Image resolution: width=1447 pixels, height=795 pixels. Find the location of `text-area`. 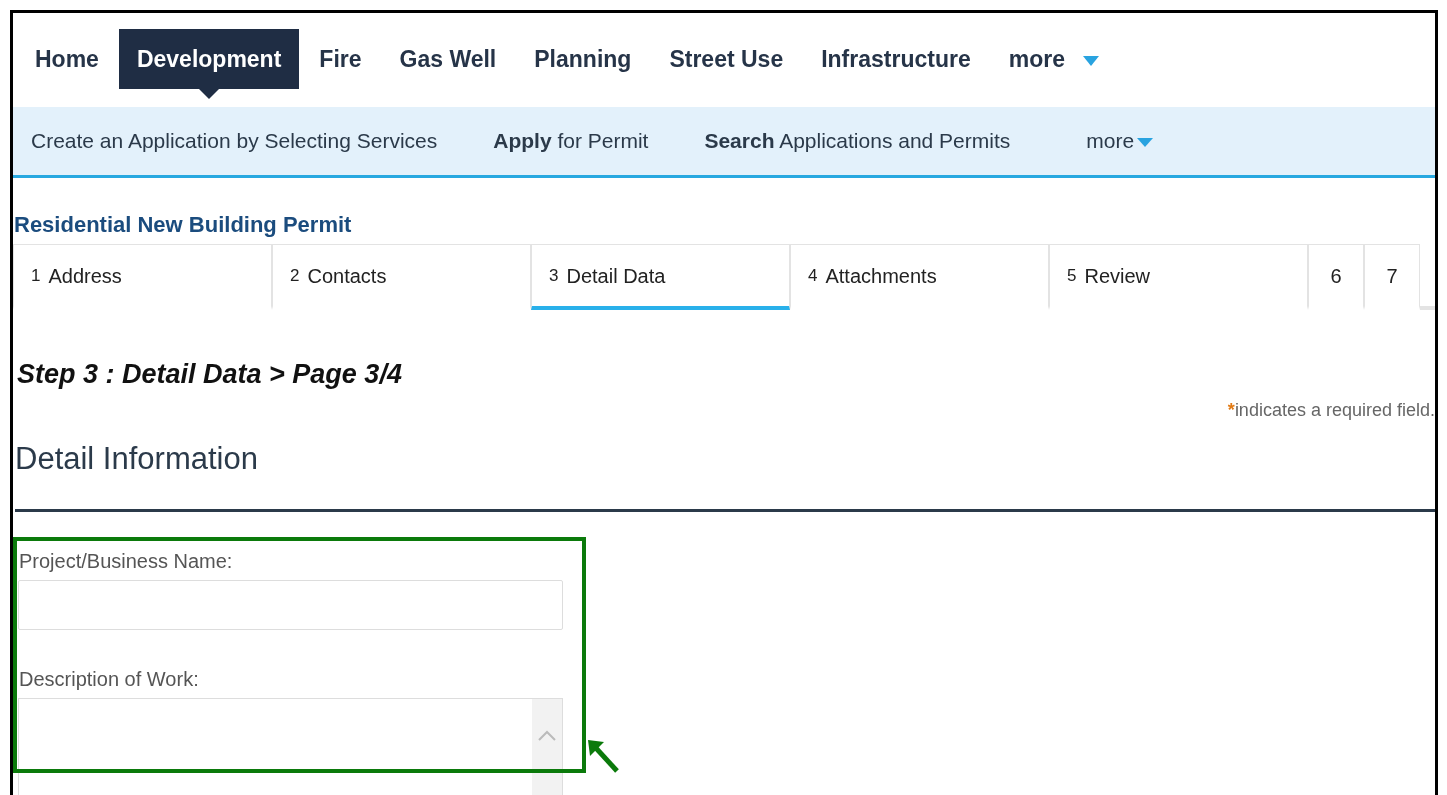

text-area is located at coordinates (290, 746).